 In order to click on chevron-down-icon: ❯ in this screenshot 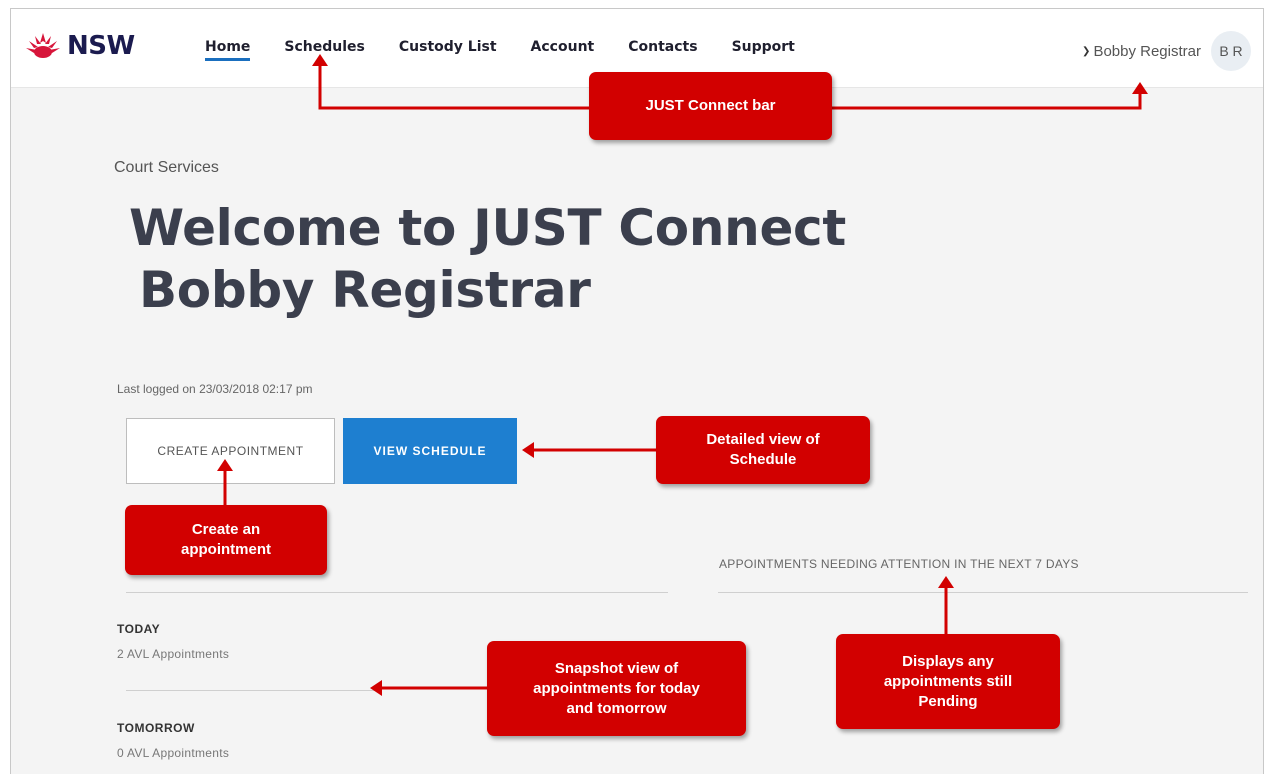, I will do `click(1086, 51)`.